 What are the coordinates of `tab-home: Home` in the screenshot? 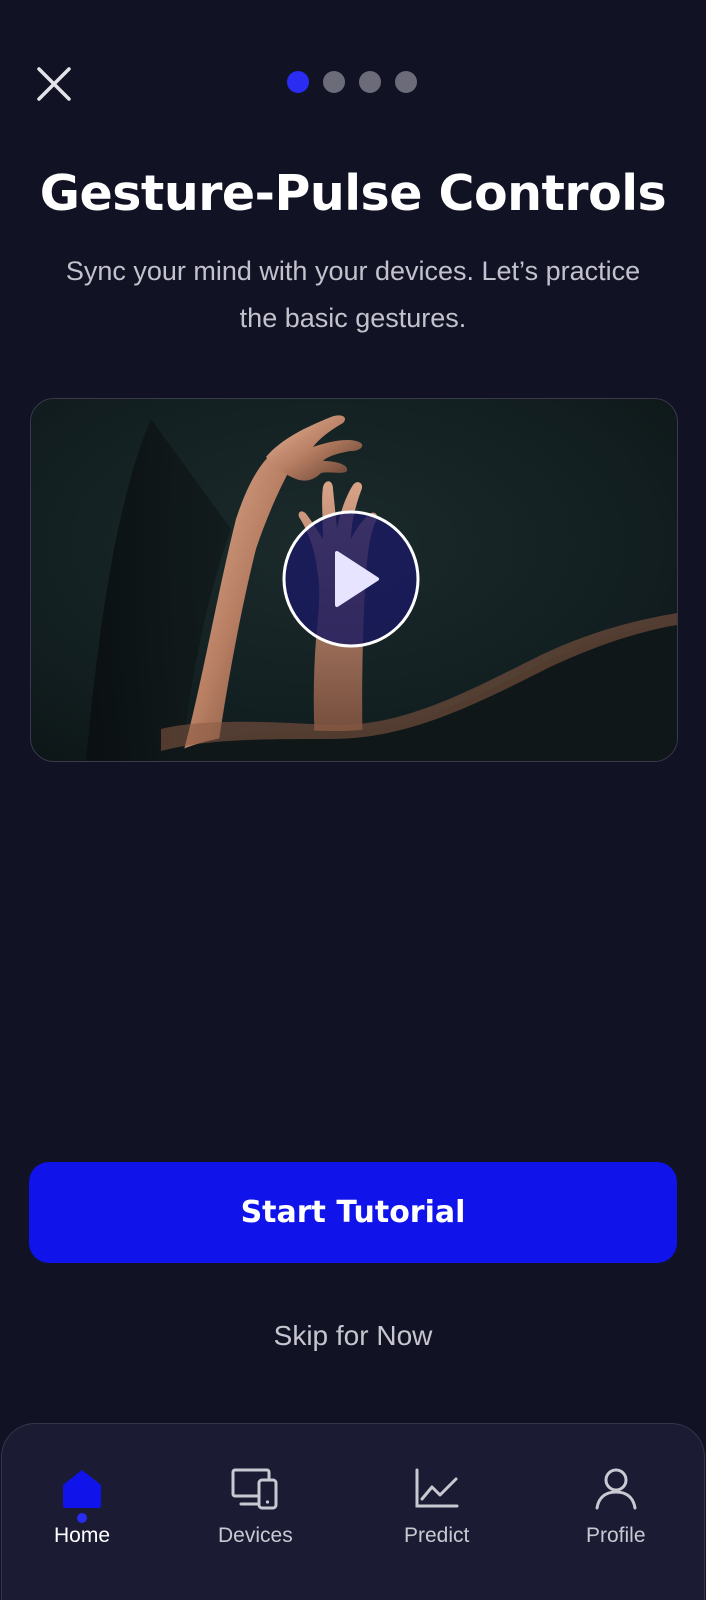 It's located at (82, 1506).